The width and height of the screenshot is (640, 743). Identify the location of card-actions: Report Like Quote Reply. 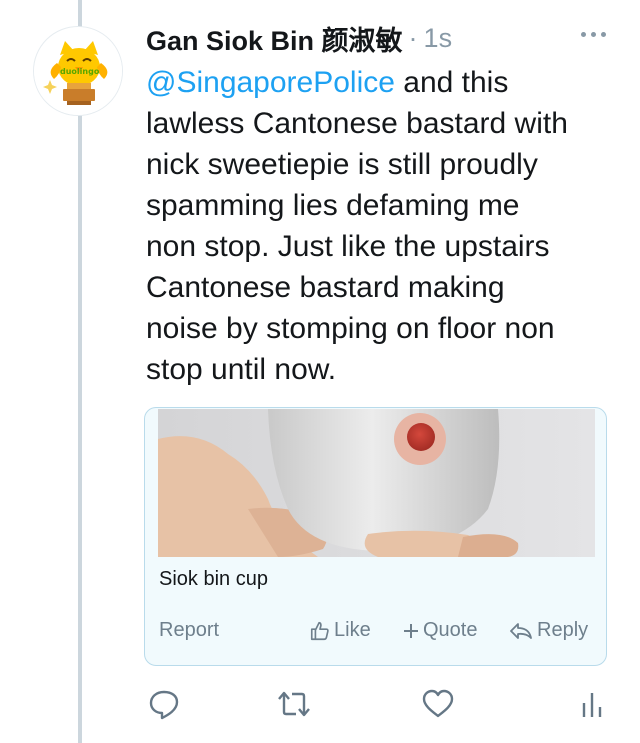
(377, 633).